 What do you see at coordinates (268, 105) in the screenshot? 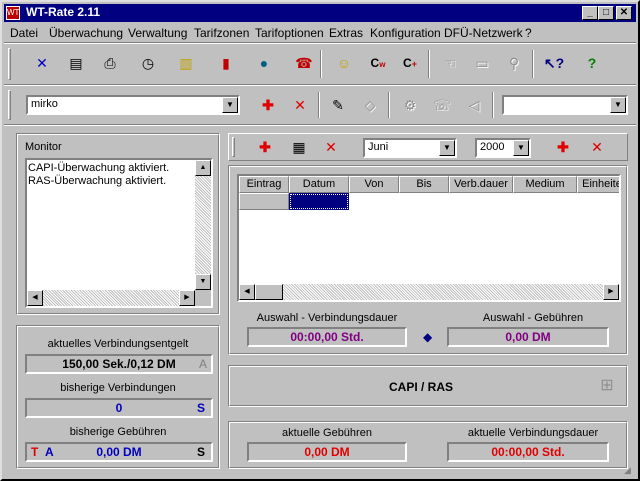
I see `add-profile-icon: ✚` at bounding box center [268, 105].